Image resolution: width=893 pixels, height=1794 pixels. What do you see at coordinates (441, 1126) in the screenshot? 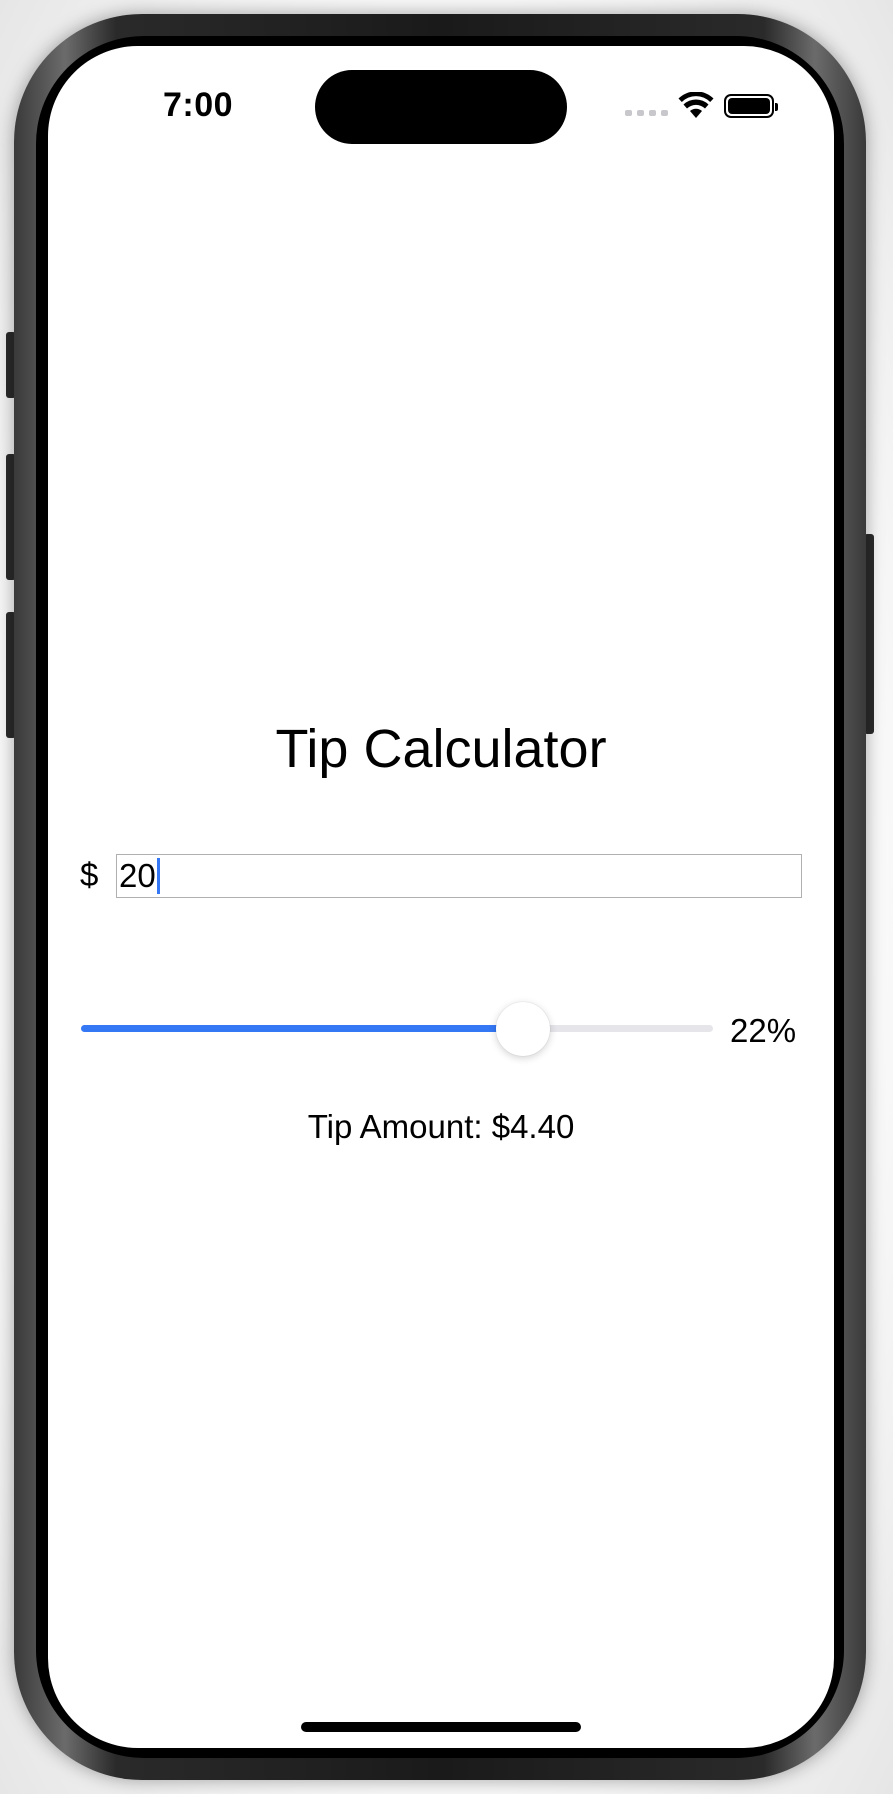
I see `tip-amount-label: Tip Amount: $4.40` at bounding box center [441, 1126].